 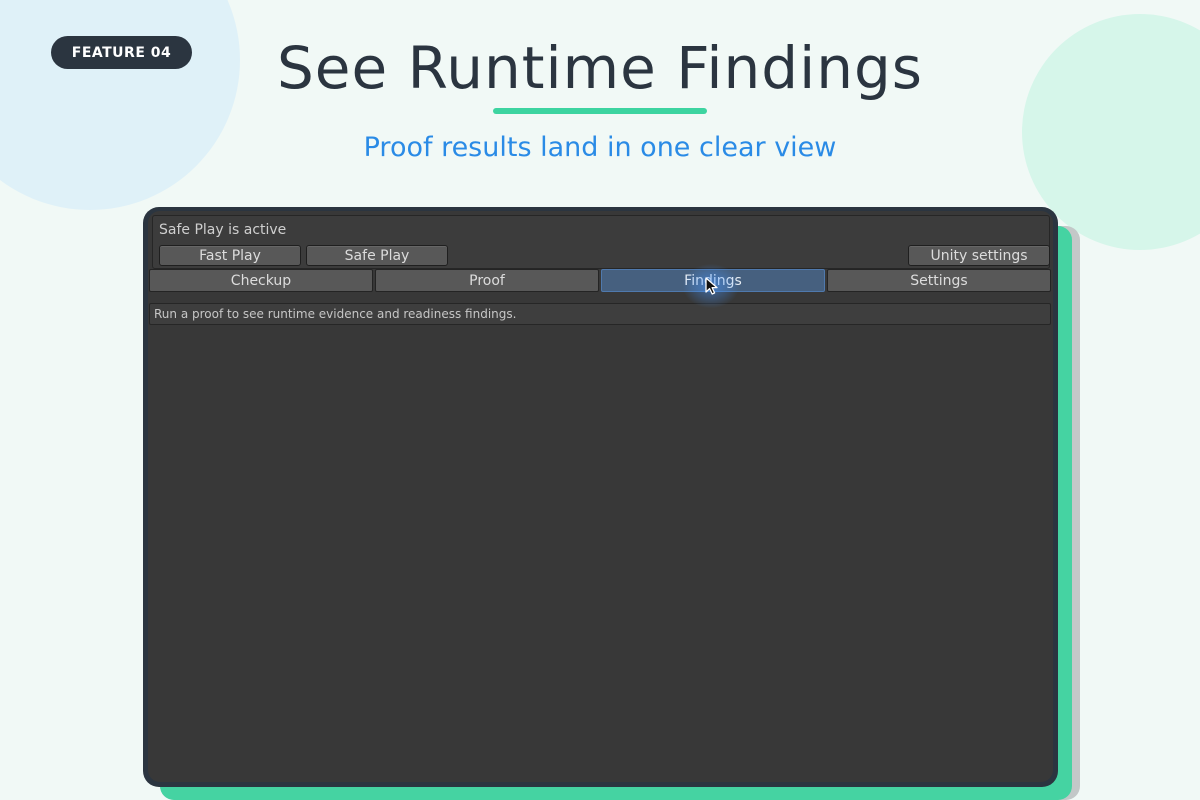 I want to click on tab-findings: Findings, so click(x=713, y=280).